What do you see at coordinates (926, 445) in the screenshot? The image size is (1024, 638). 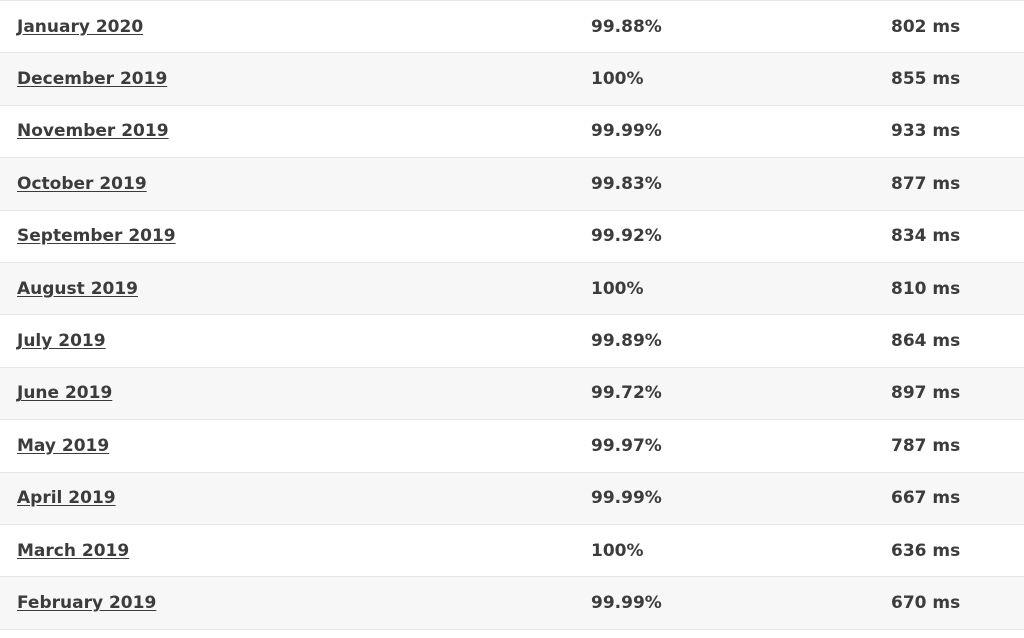 I see `response-time-cell: 787 ms` at bounding box center [926, 445].